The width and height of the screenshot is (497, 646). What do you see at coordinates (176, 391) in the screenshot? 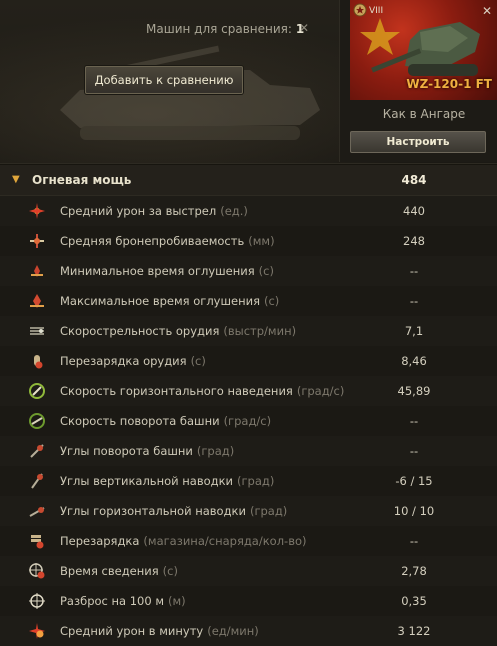
I see `parameter-name: Скорость горизонтального наведения` at bounding box center [176, 391].